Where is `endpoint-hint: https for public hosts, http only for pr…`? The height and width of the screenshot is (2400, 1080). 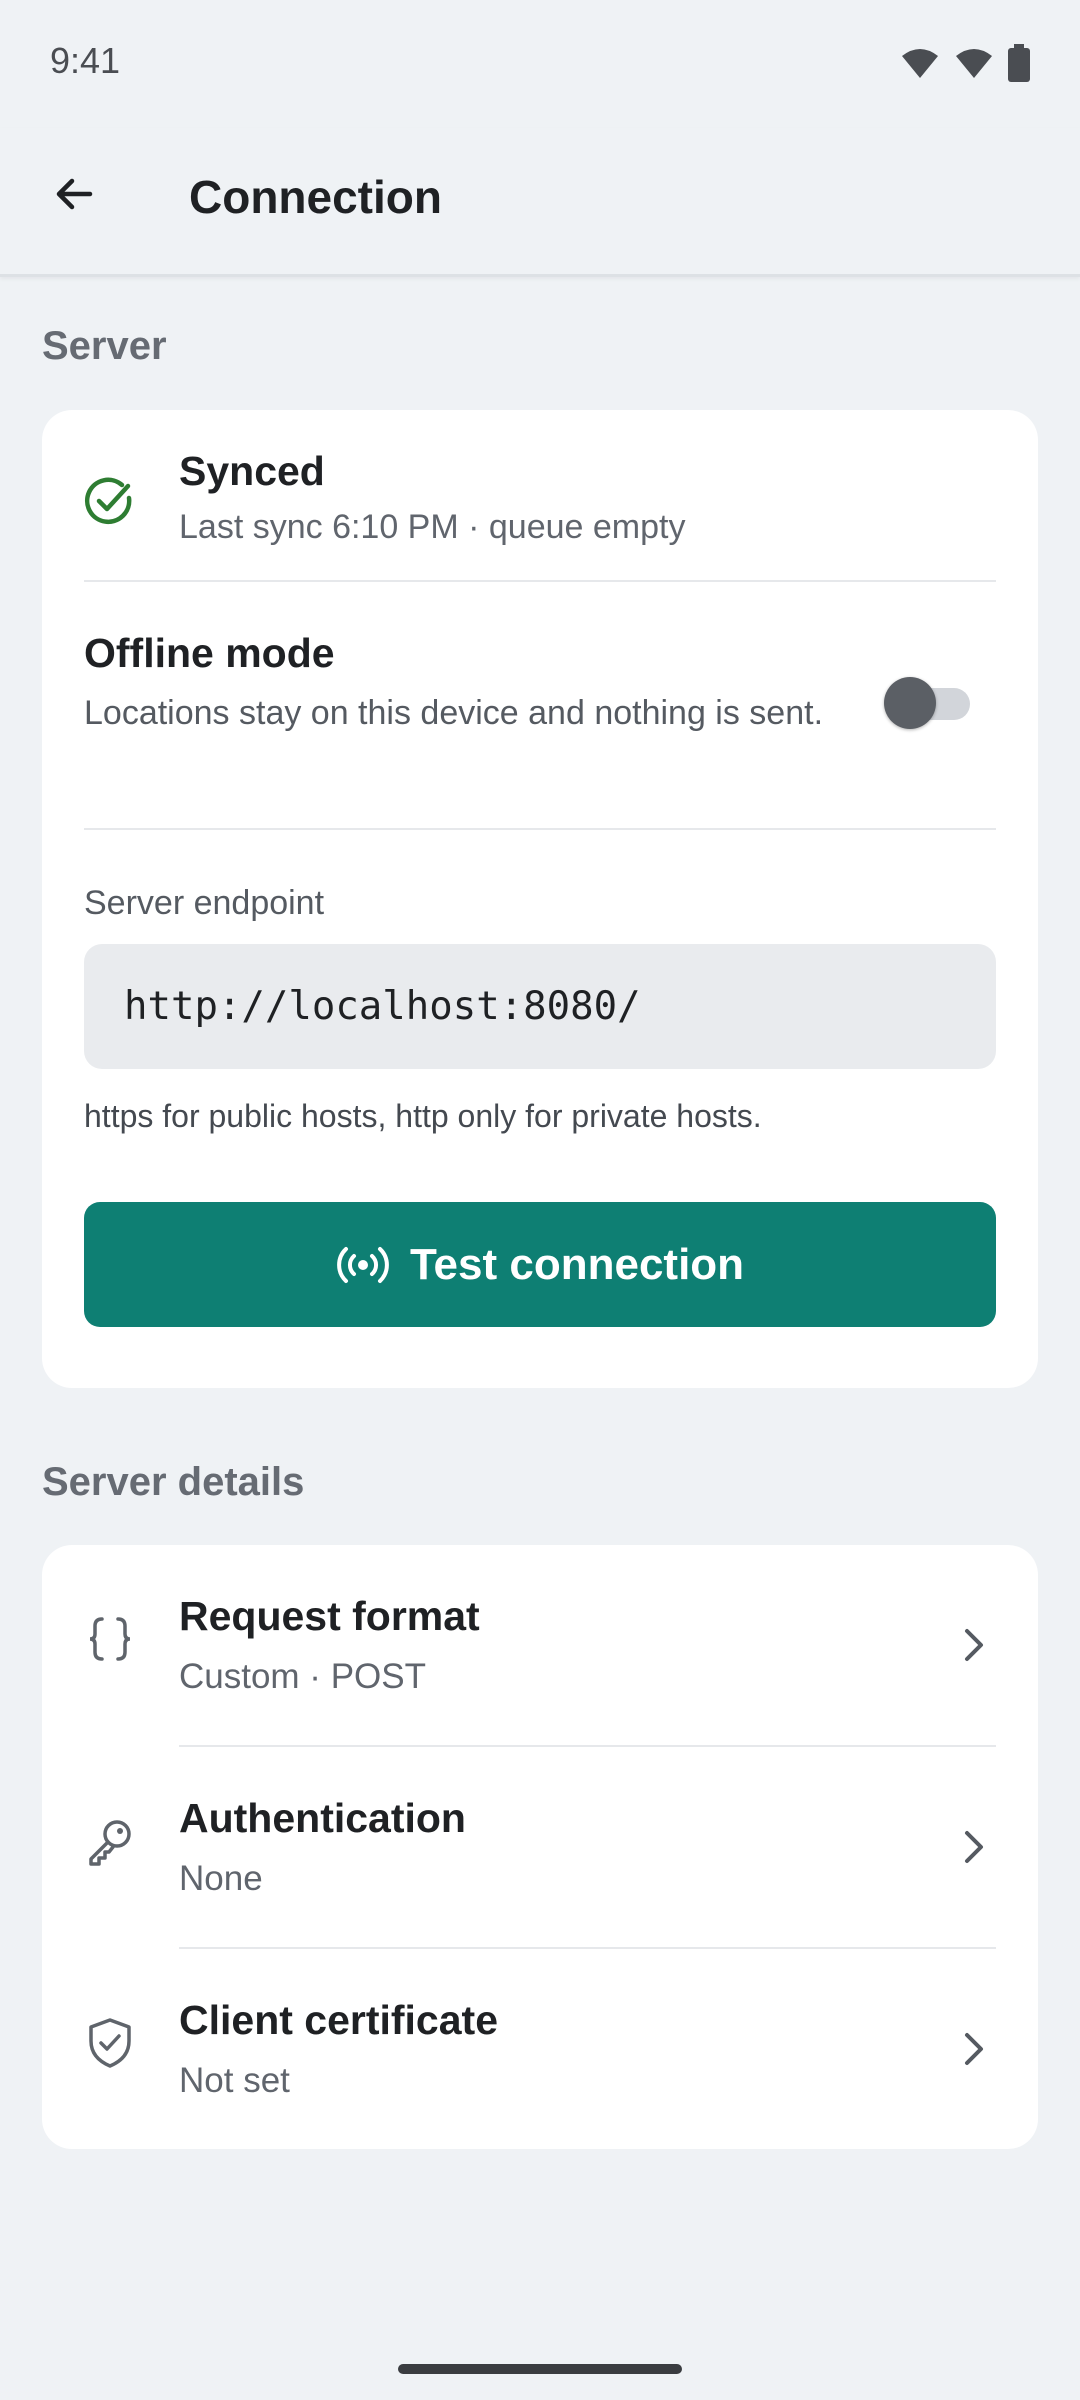
endpoint-hint: https for public hosts, http only for pr… is located at coordinates (423, 1116).